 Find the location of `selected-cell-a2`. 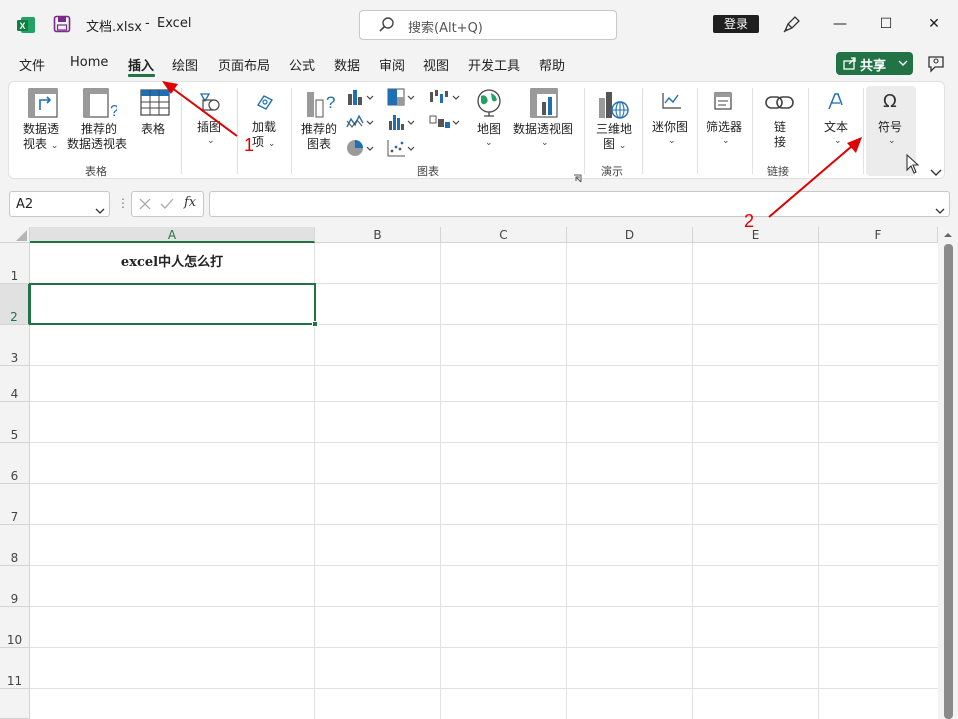

selected-cell-a2 is located at coordinates (172, 304).